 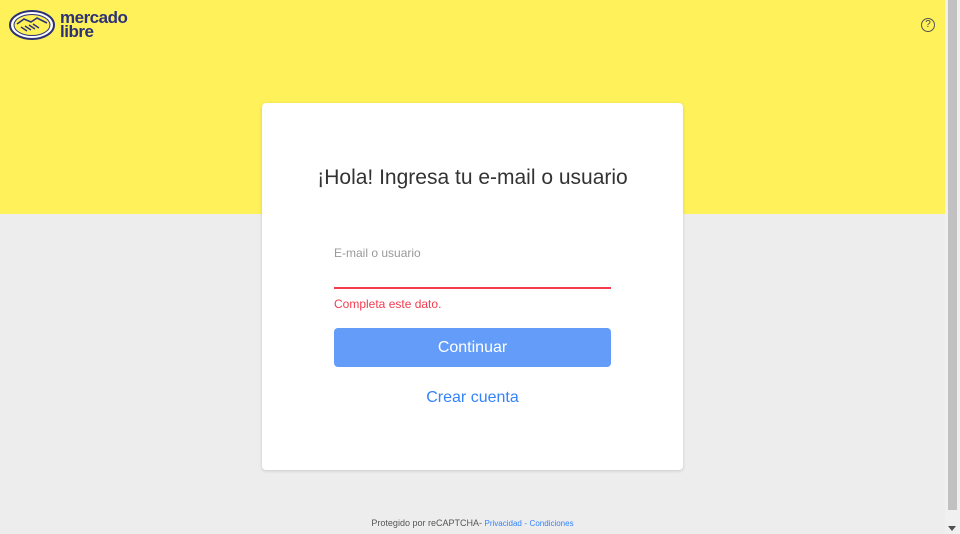 What do you see at coordinates (928, 25) in the screenshot?
I see `help-circle-icon: ?` at bounding box center [928, 25].